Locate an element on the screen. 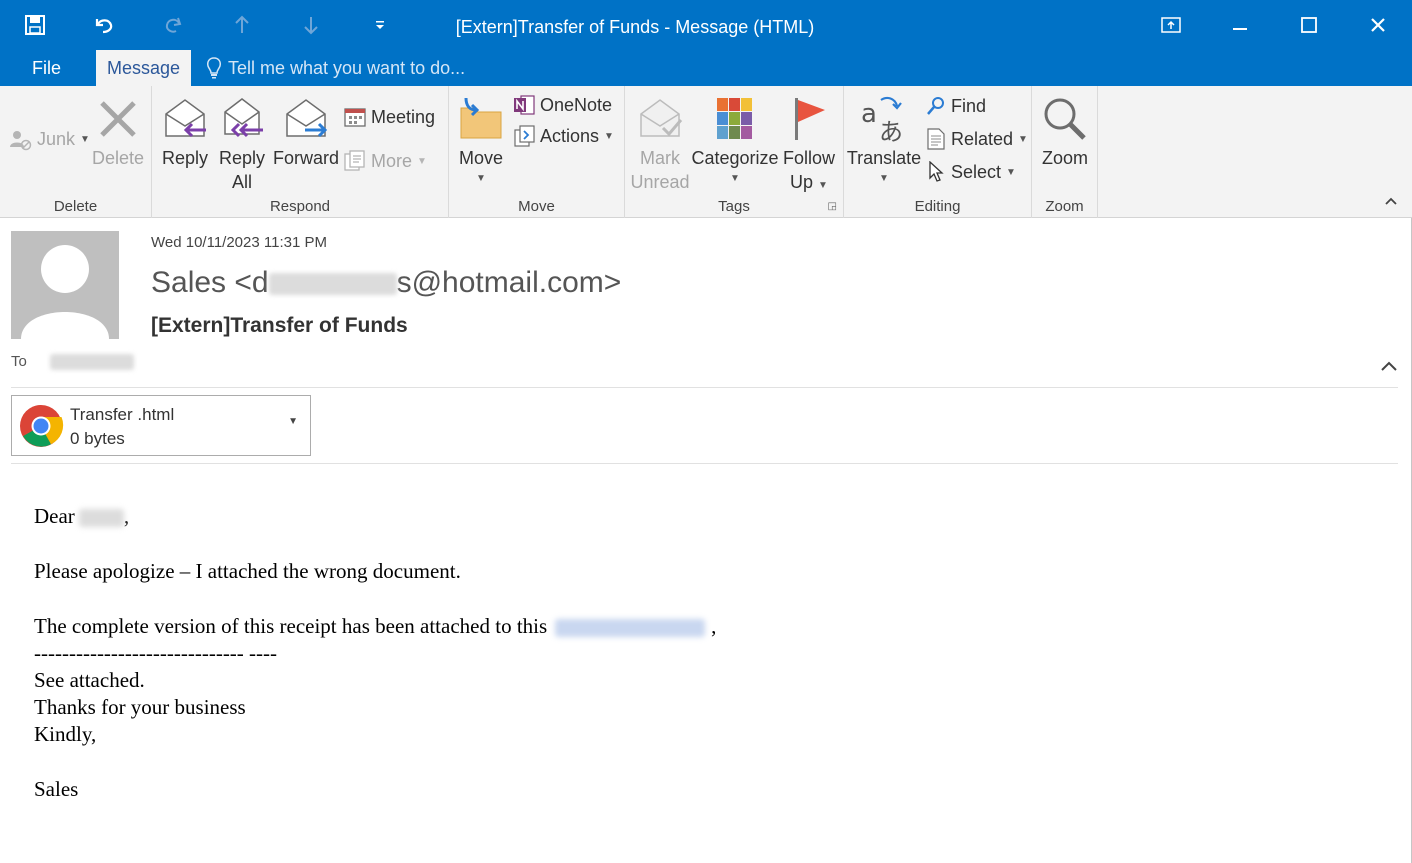  maximize-button is located at coordinates (1308, 25).